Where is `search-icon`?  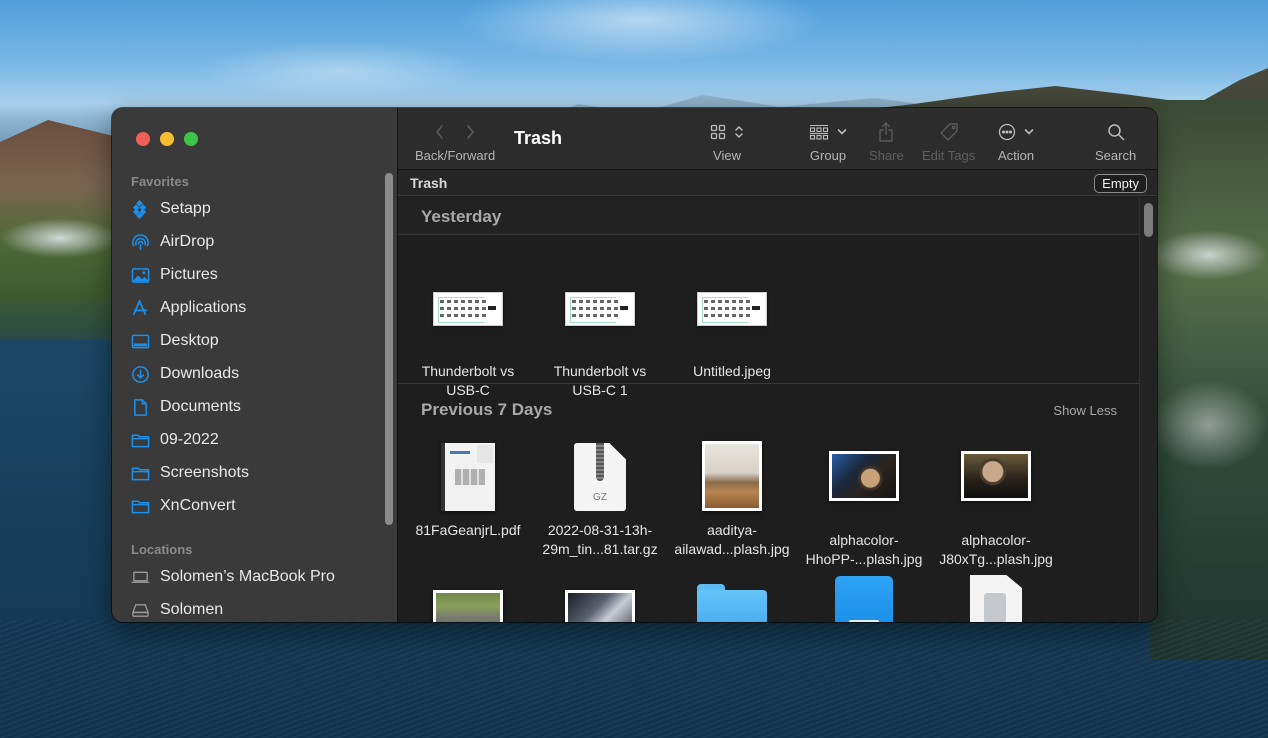
search-icon is located at coordinates (1115, 132).